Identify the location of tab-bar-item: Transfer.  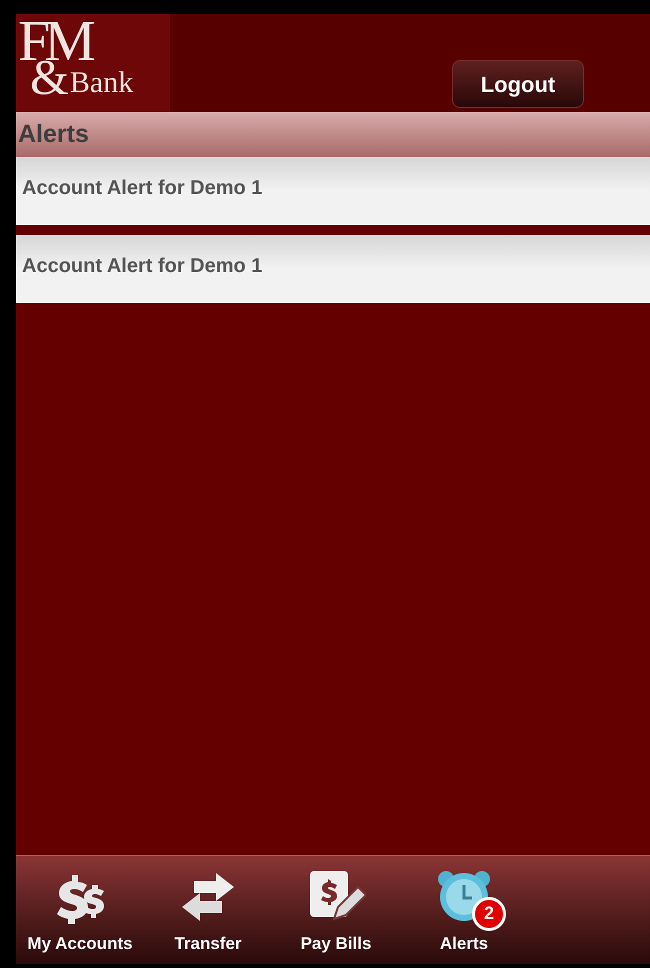
(208, 913).